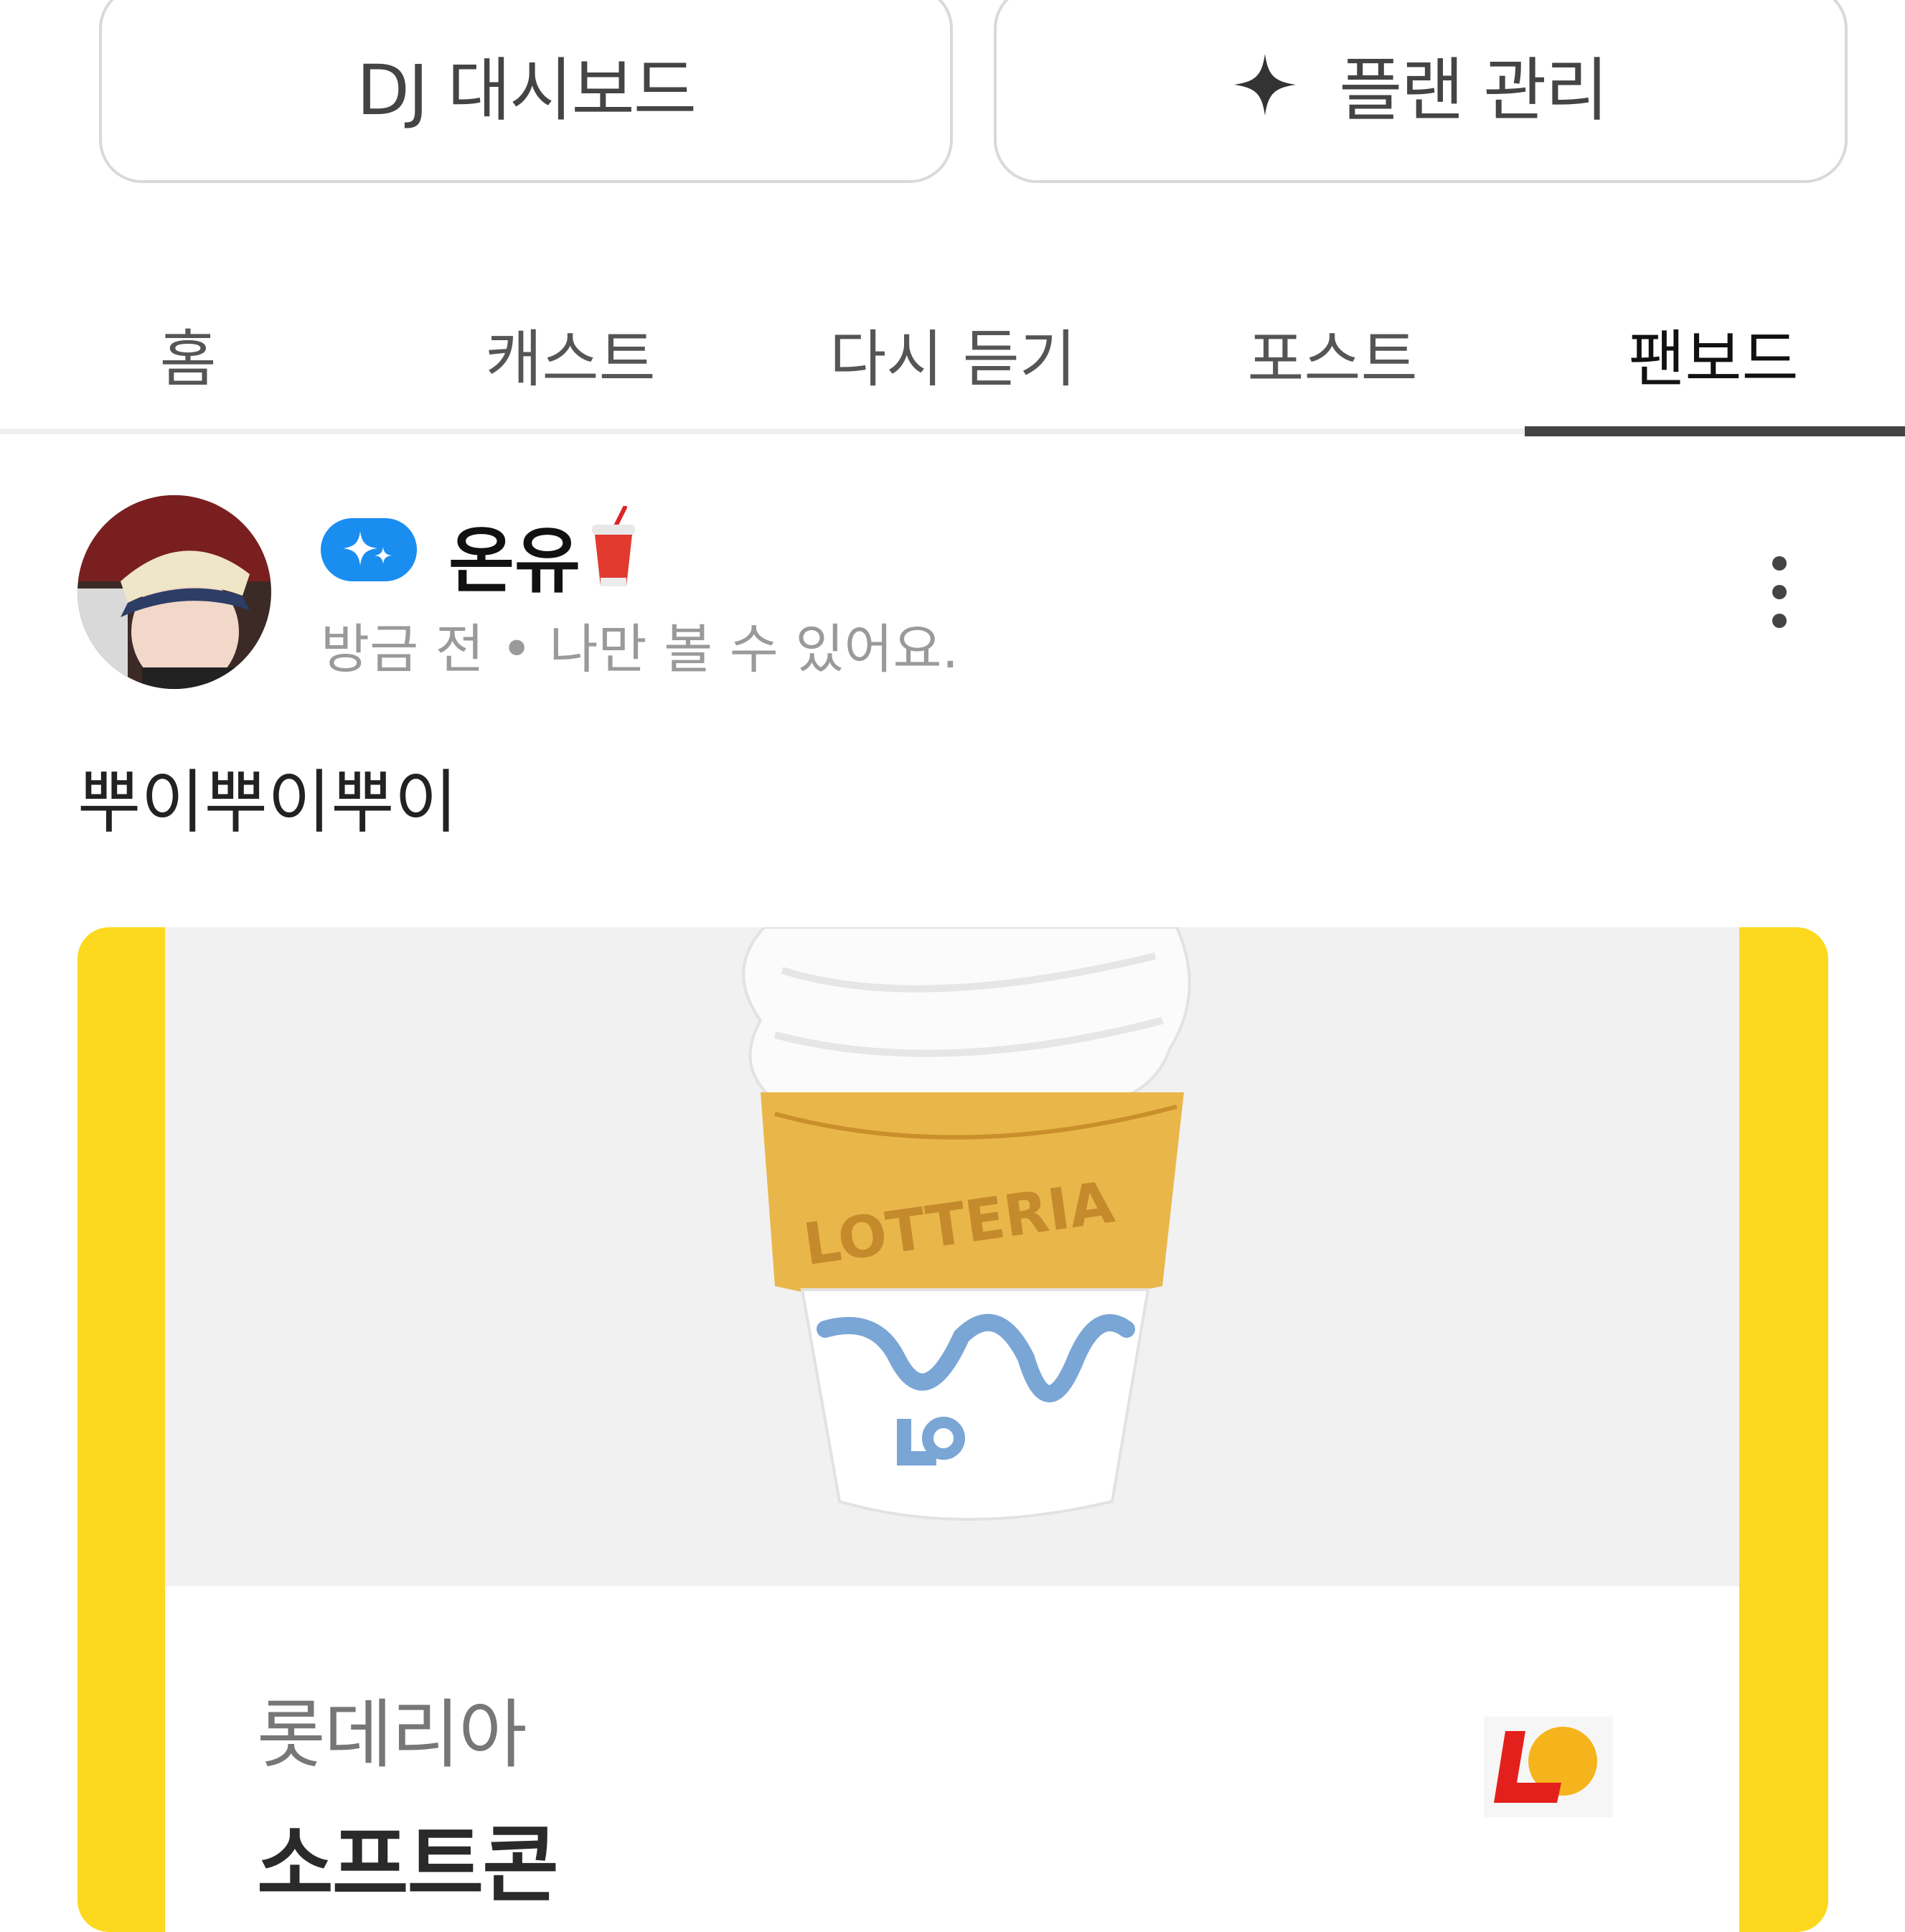  I want to click on sparkle-icon, so click(1265, 84).